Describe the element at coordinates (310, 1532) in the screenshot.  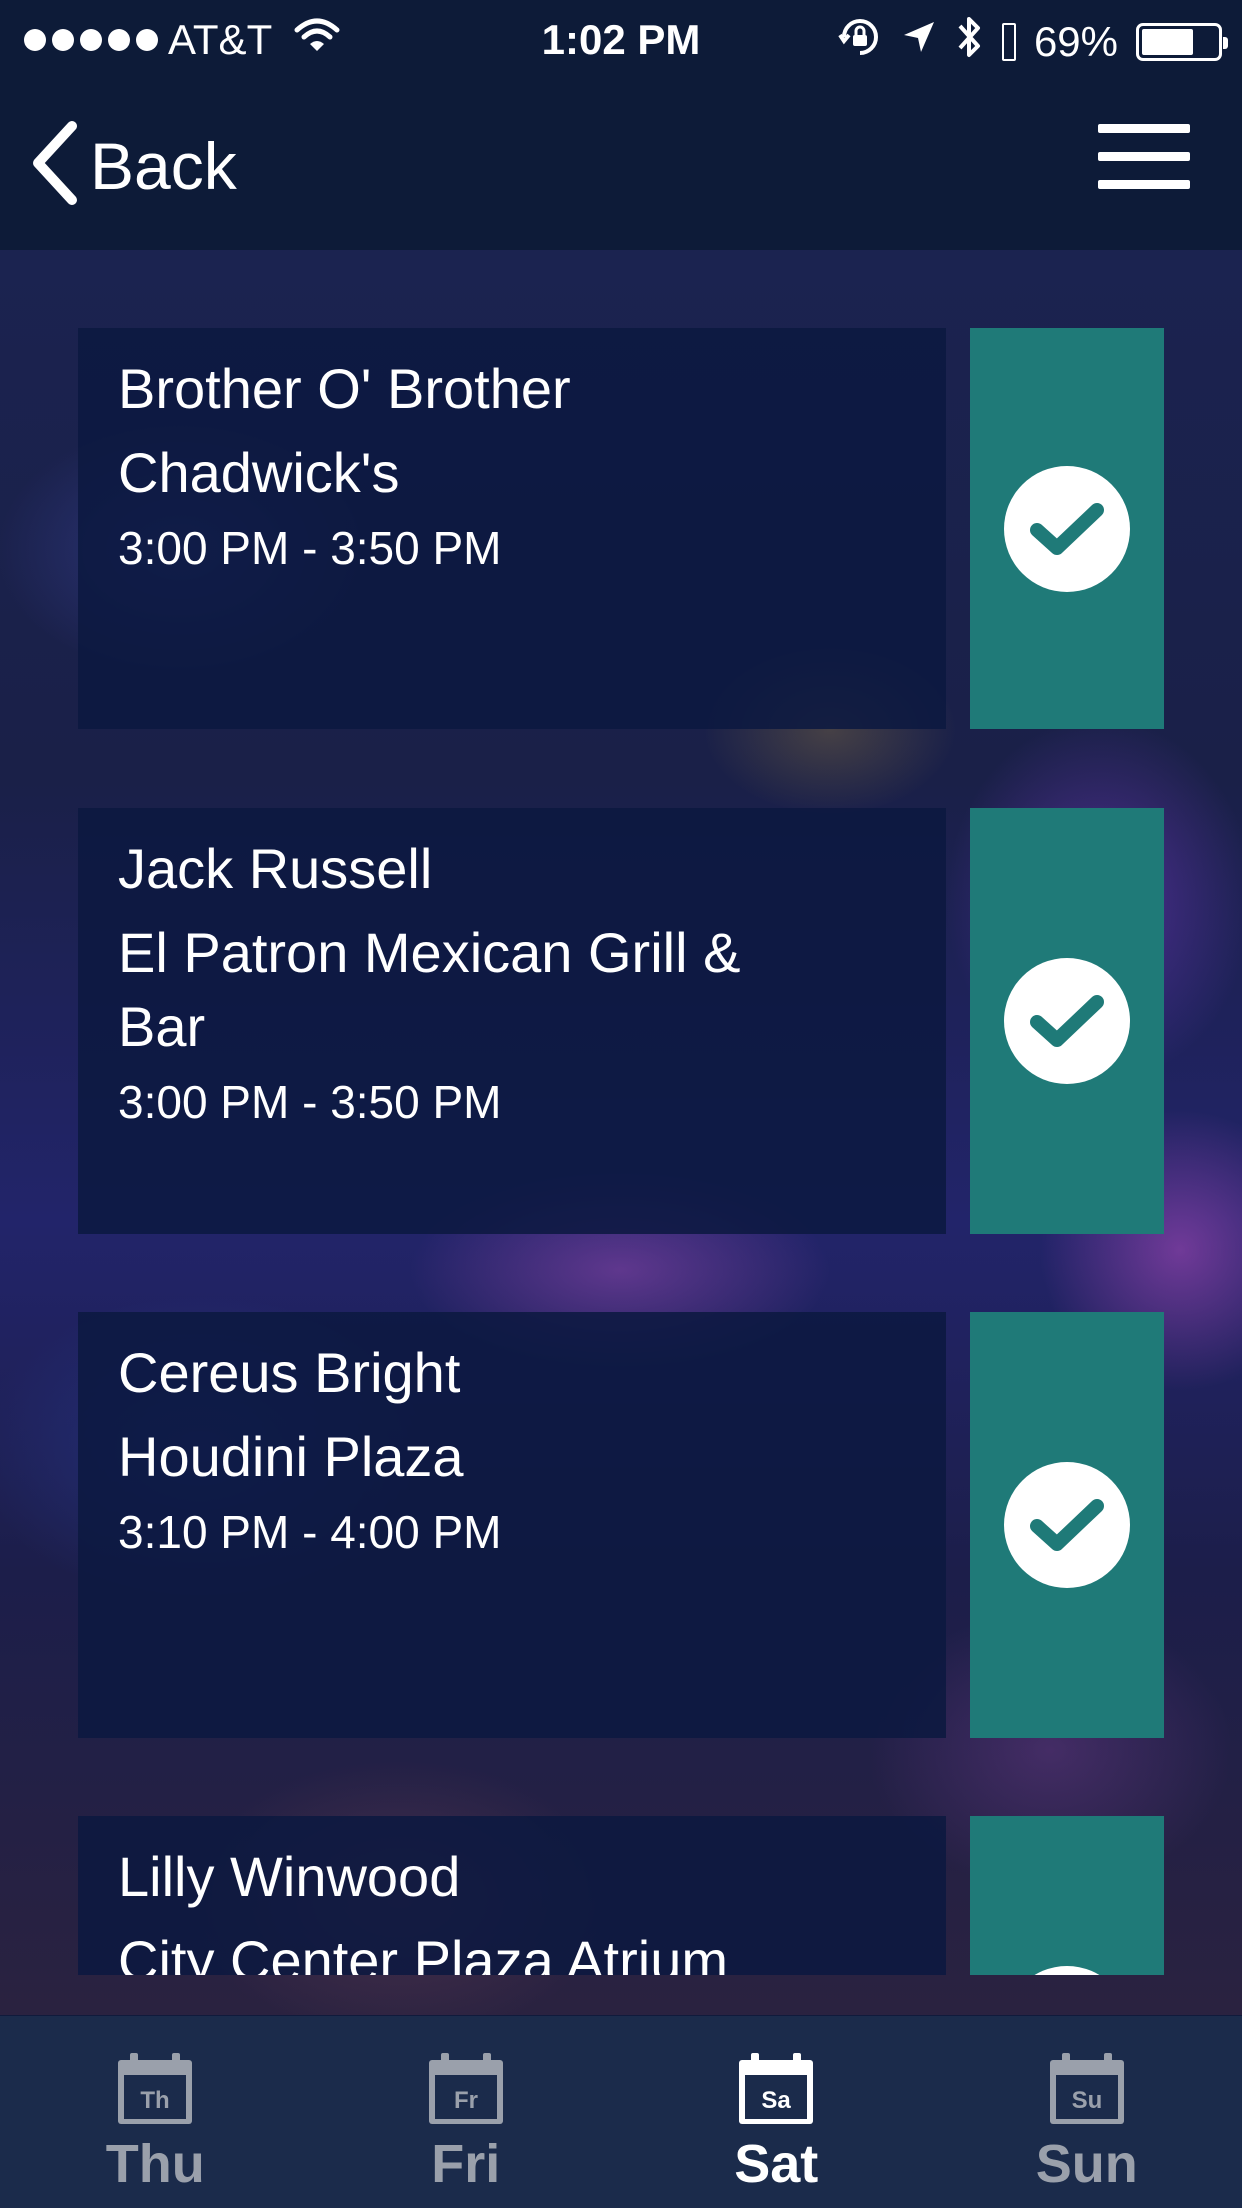
I see `event-time: 3:10 PM - 4:00 PM` at that location.